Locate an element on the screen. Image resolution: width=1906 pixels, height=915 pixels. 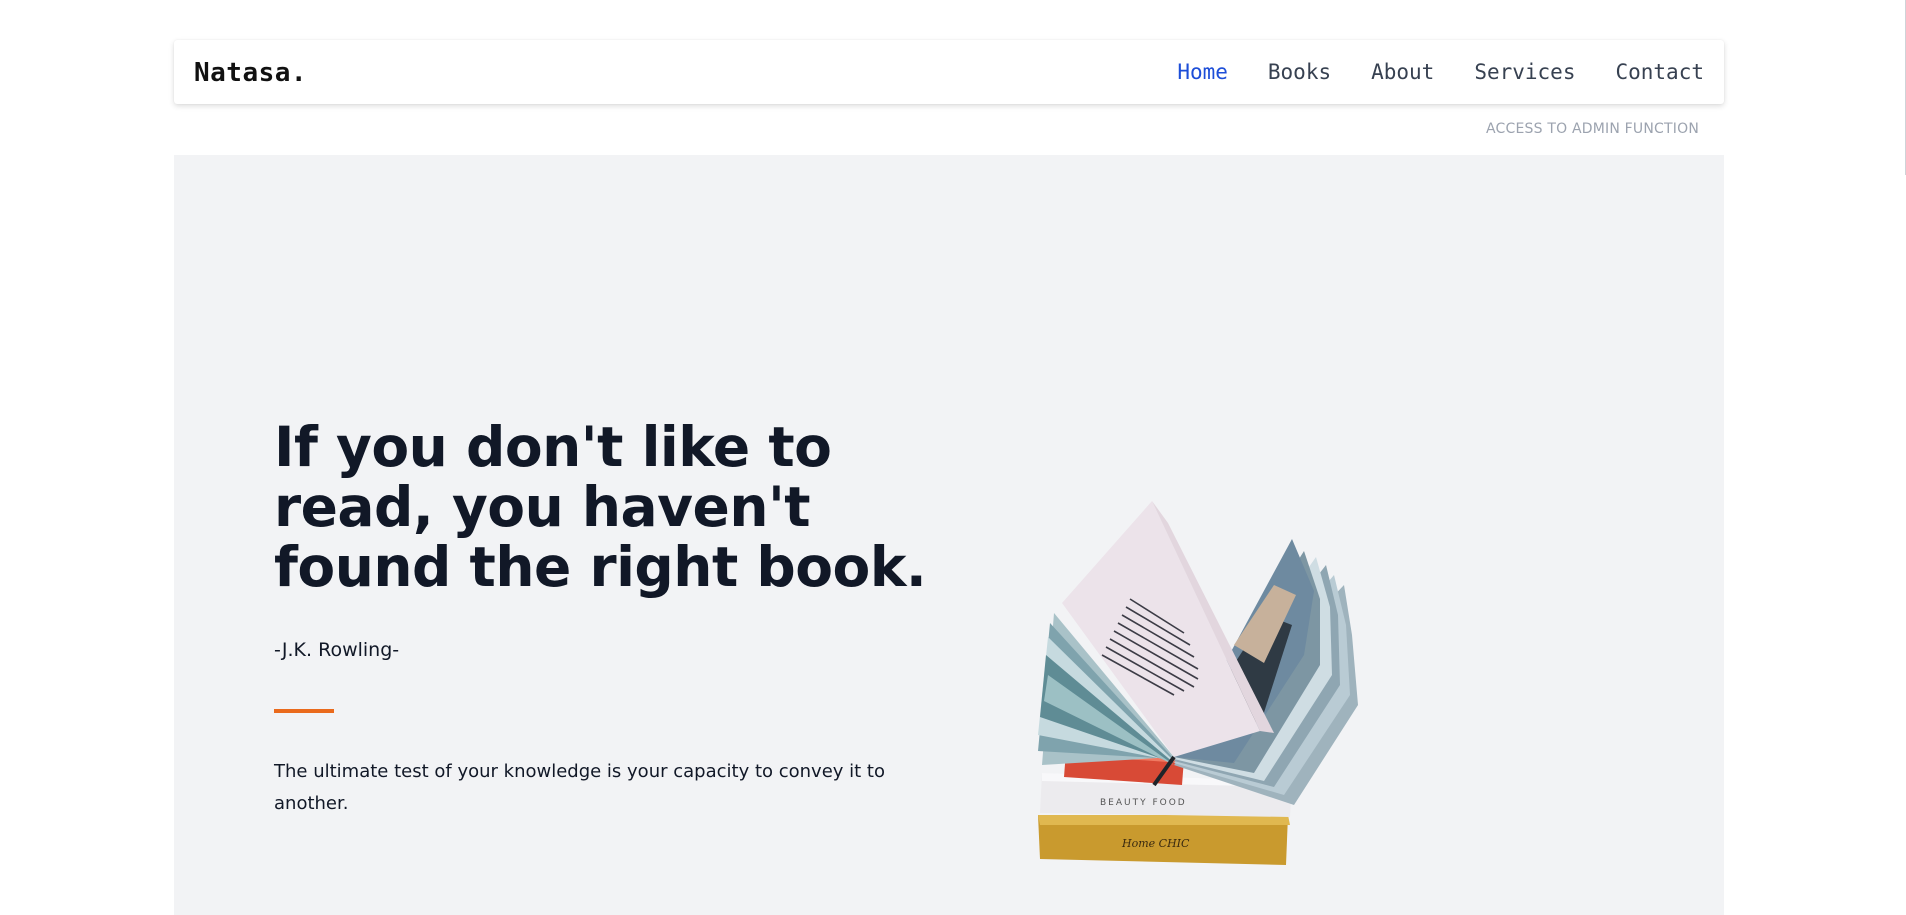
book-spine-label-home-chic: Home CHIC is located at coordinates (1155, 843).